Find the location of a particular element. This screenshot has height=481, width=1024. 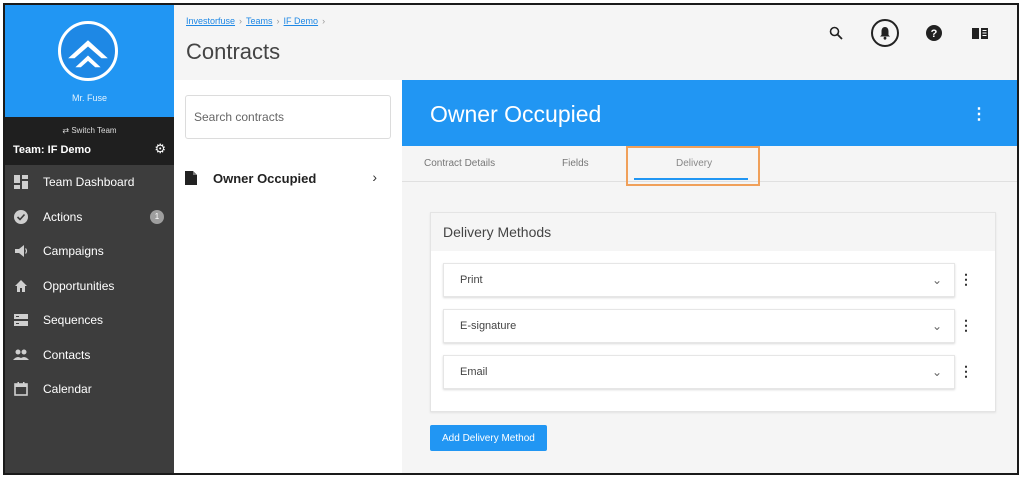

delivery-method-print: Print ⌄ is located at coordinates (699, 280).